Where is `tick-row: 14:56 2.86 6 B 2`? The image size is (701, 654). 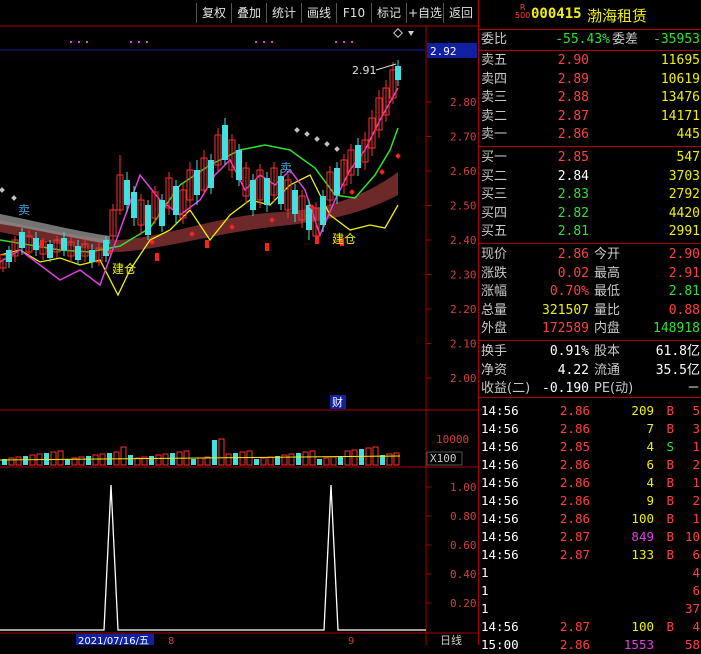
tick-row: 14:56 2.86 6 B 2 is located at coordinates (590, 465).